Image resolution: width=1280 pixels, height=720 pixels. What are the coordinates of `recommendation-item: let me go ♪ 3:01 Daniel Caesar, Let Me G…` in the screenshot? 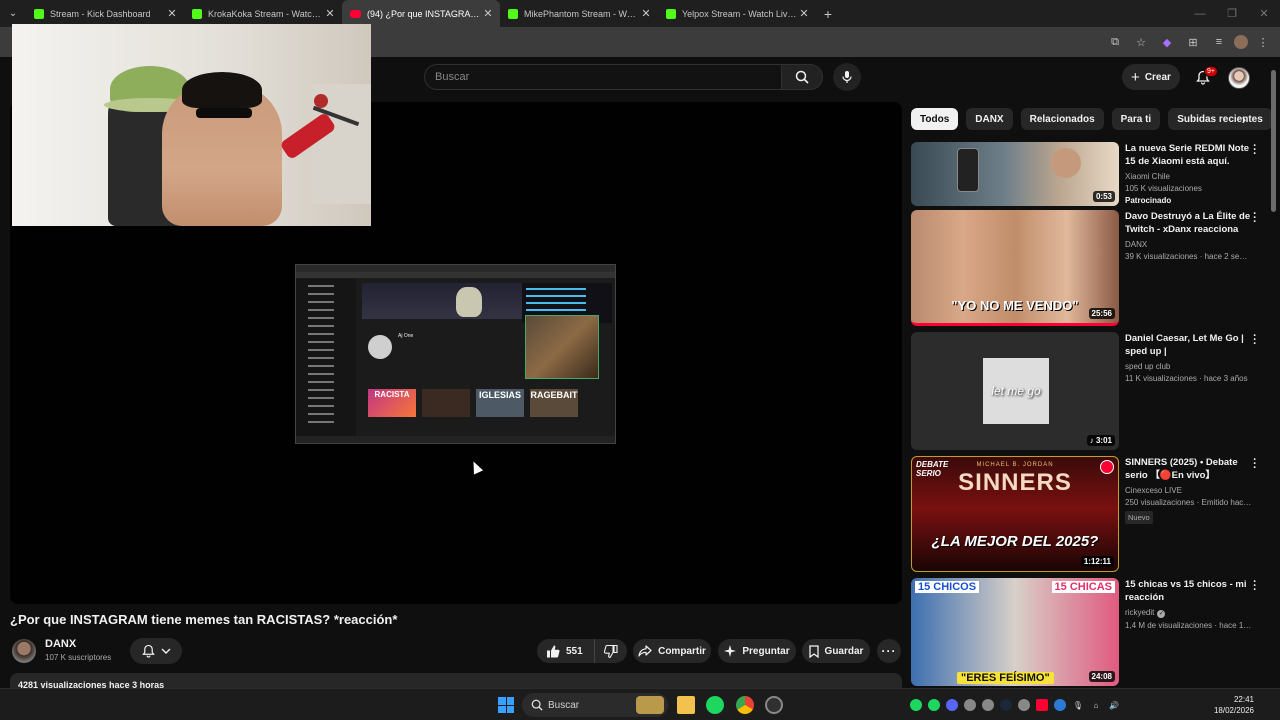 It's located at (1088, 390).